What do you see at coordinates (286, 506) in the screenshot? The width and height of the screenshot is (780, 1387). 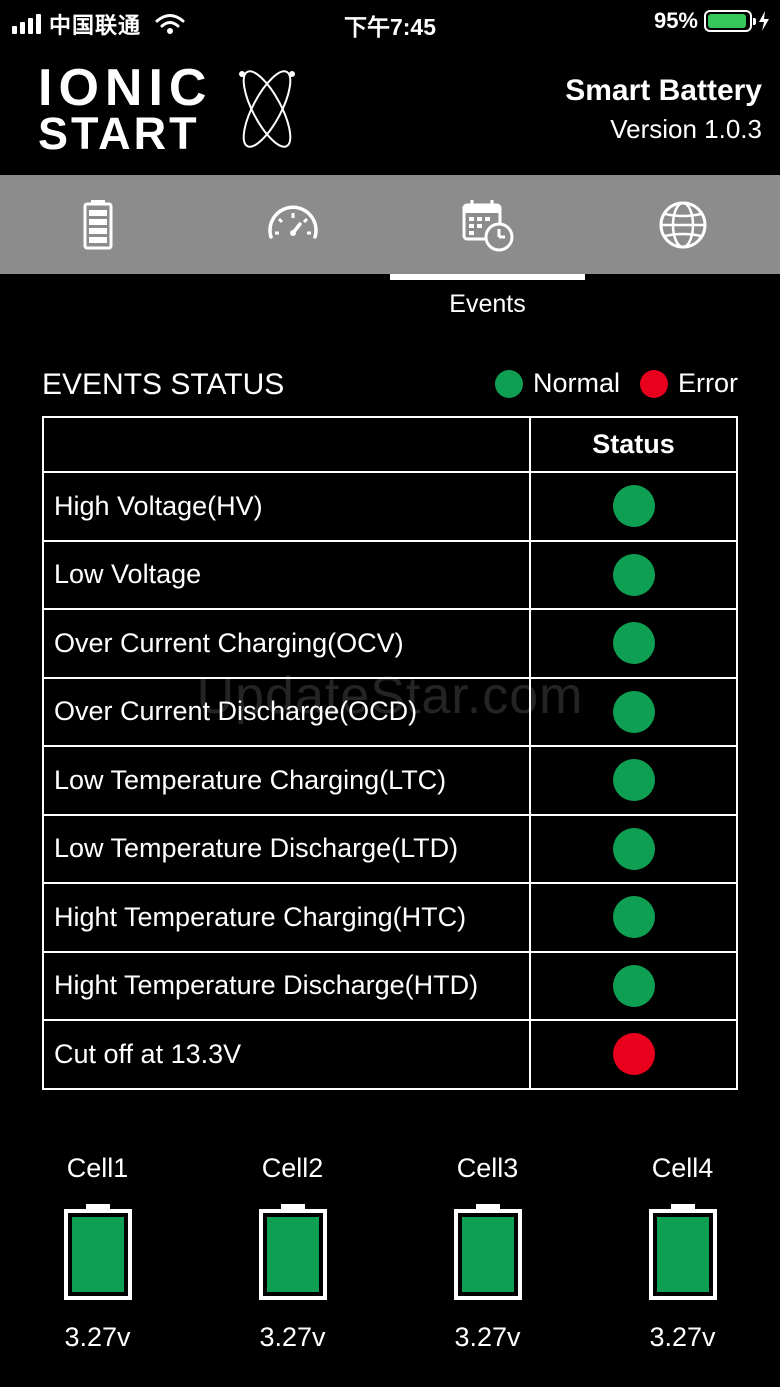 I see `event-name: High Voltage(HV)` at bounding box center [286, 506].